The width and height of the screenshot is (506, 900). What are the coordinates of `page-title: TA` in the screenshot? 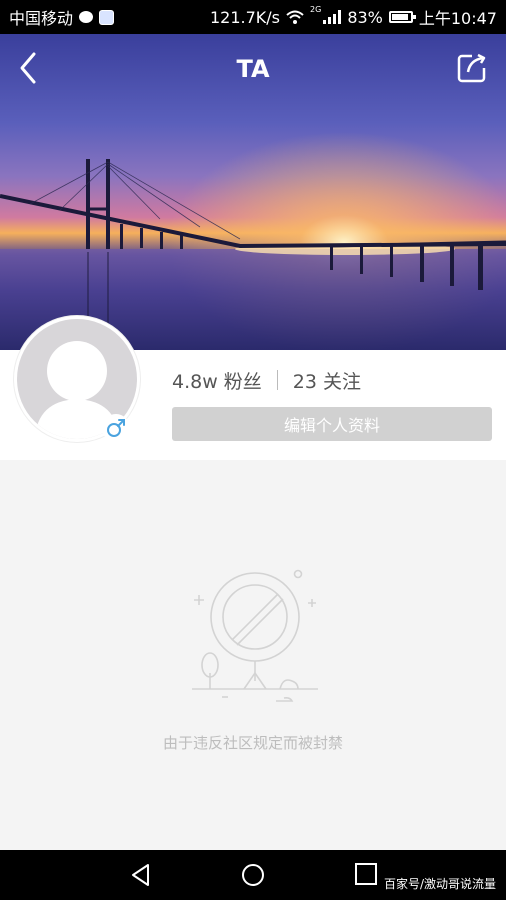 It's located at (253, 69).